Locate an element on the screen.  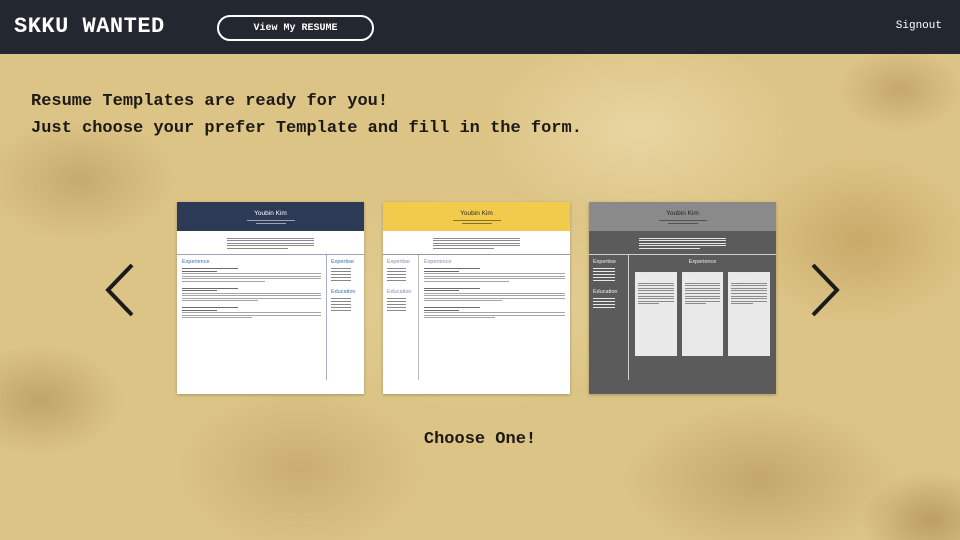
chevron-left-icon is located at coordinates (119, 290).